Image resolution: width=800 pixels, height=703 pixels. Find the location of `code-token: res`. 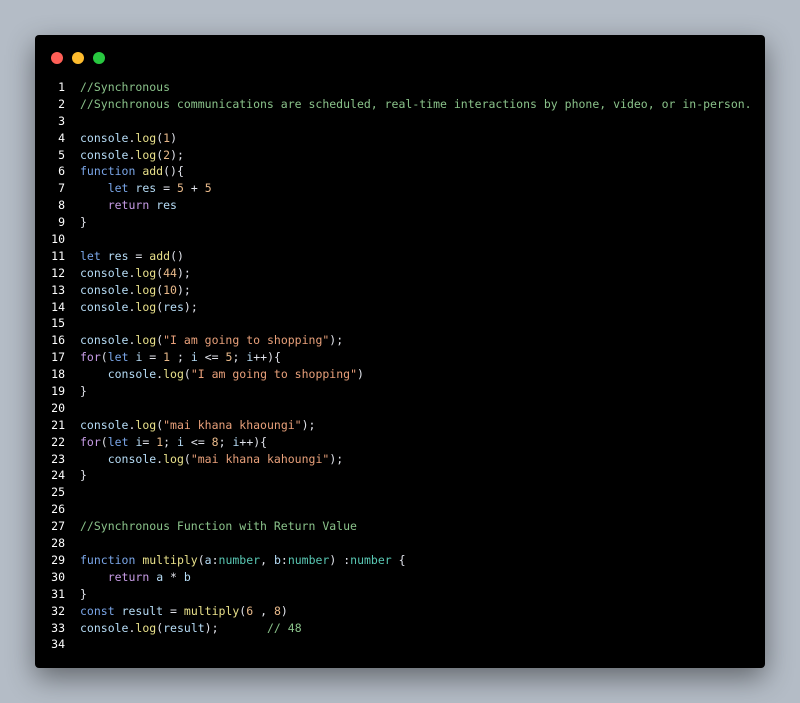

code-token: res is located at coordinates (146, 188).